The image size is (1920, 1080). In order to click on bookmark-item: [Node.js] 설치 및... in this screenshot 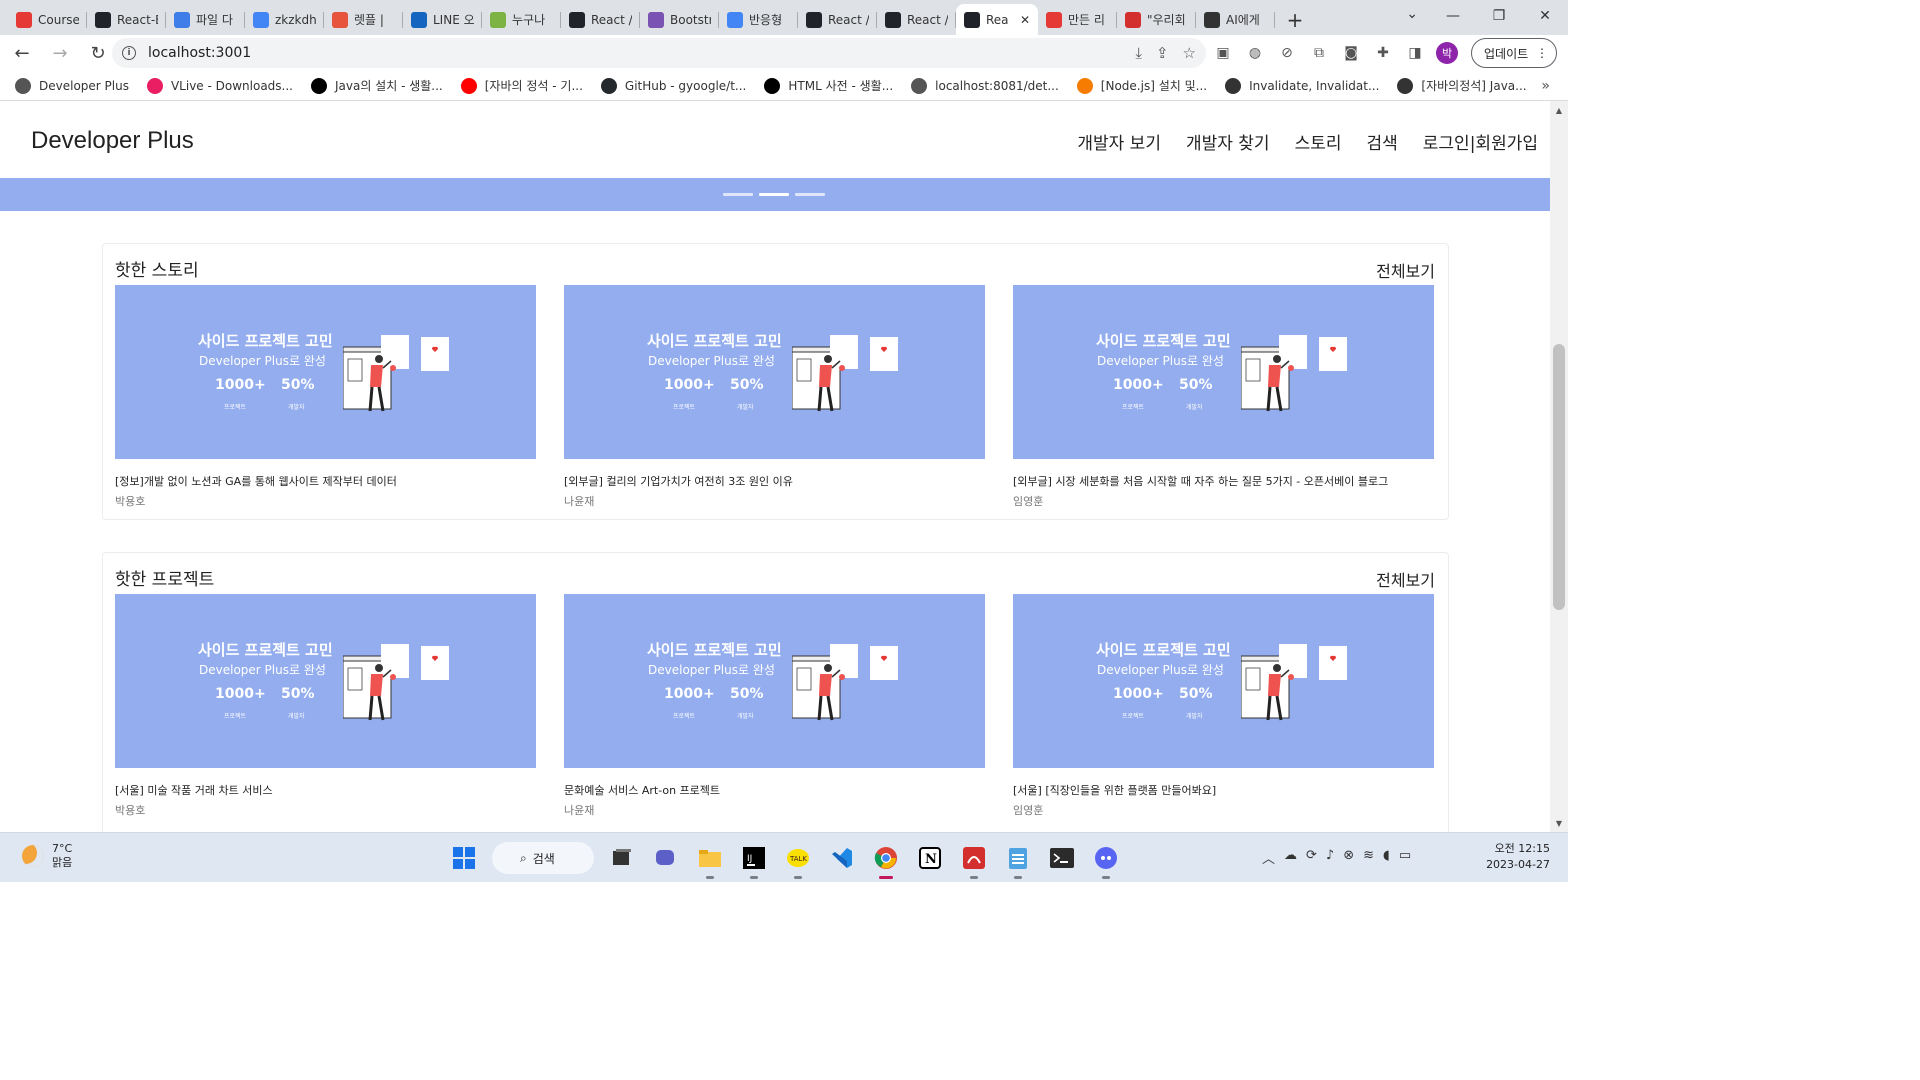, I will do `click(1141, 85)`.